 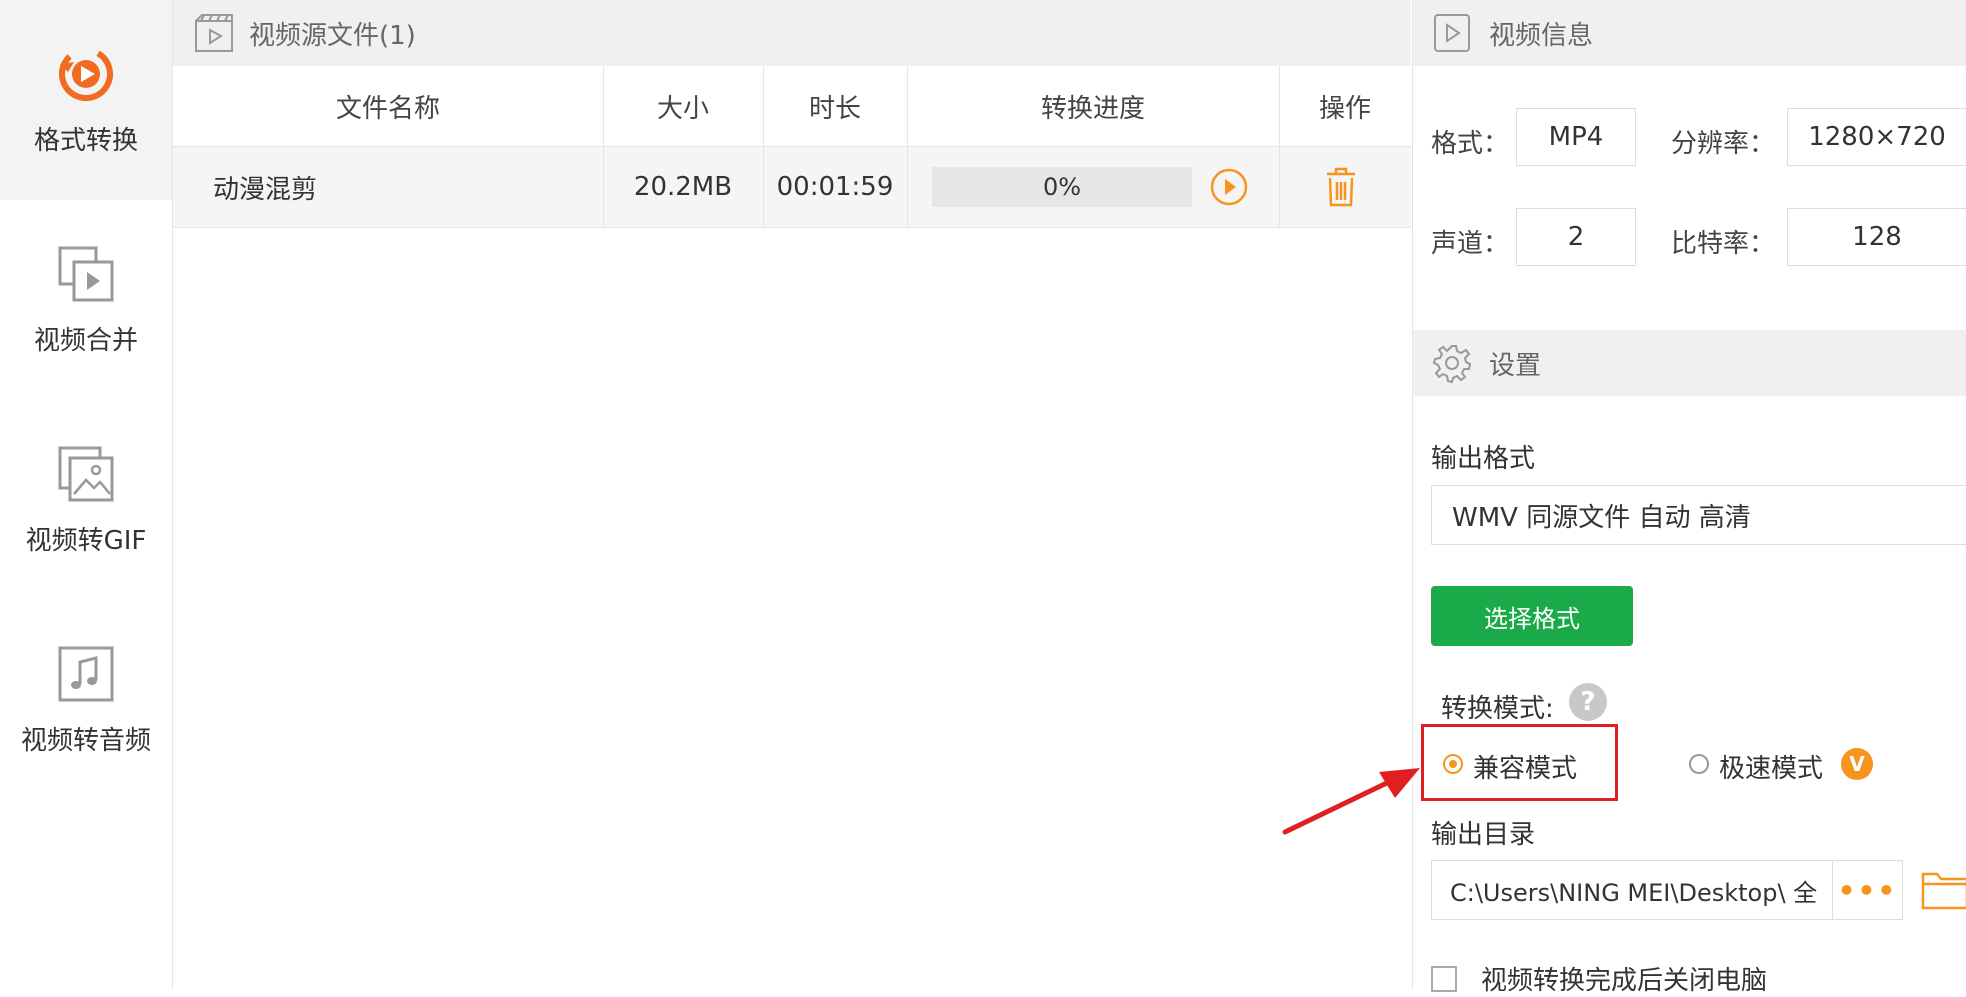 What do you see at coordinates (86, 541) in the screenshot?
I see `sidebar-item-label: 视频转GIF` at bounding box center [86, 541].